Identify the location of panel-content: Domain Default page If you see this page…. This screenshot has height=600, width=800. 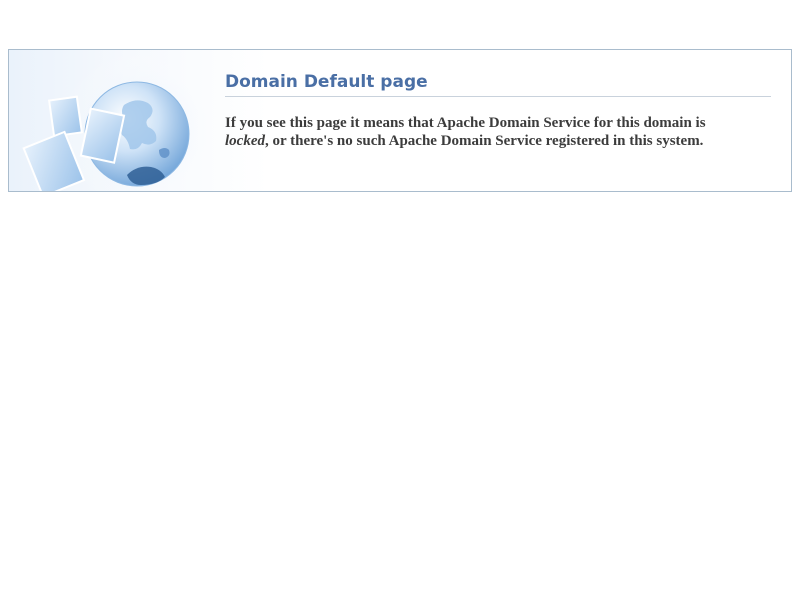
(498, 100).